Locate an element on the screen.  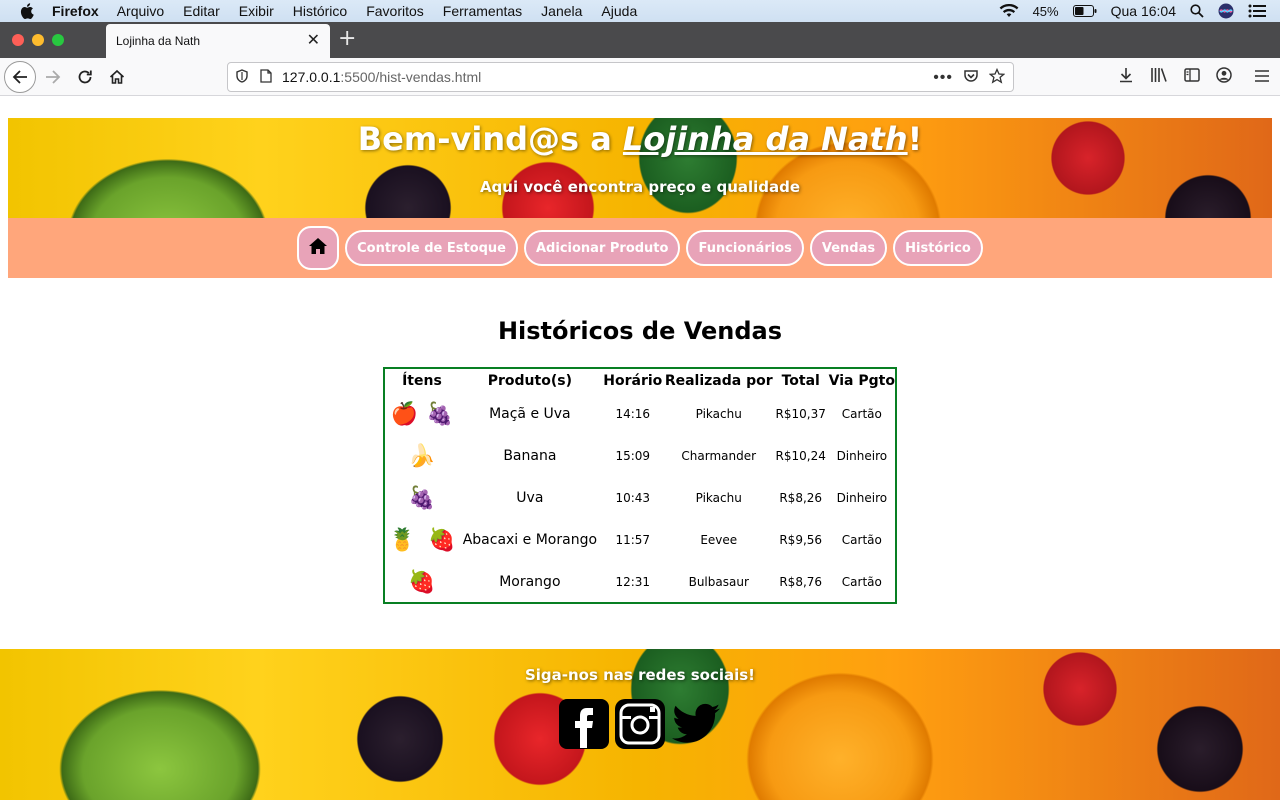
browser-tab-strip: Lojinha da Nath ✕ + is located at coordinates (640, 40).